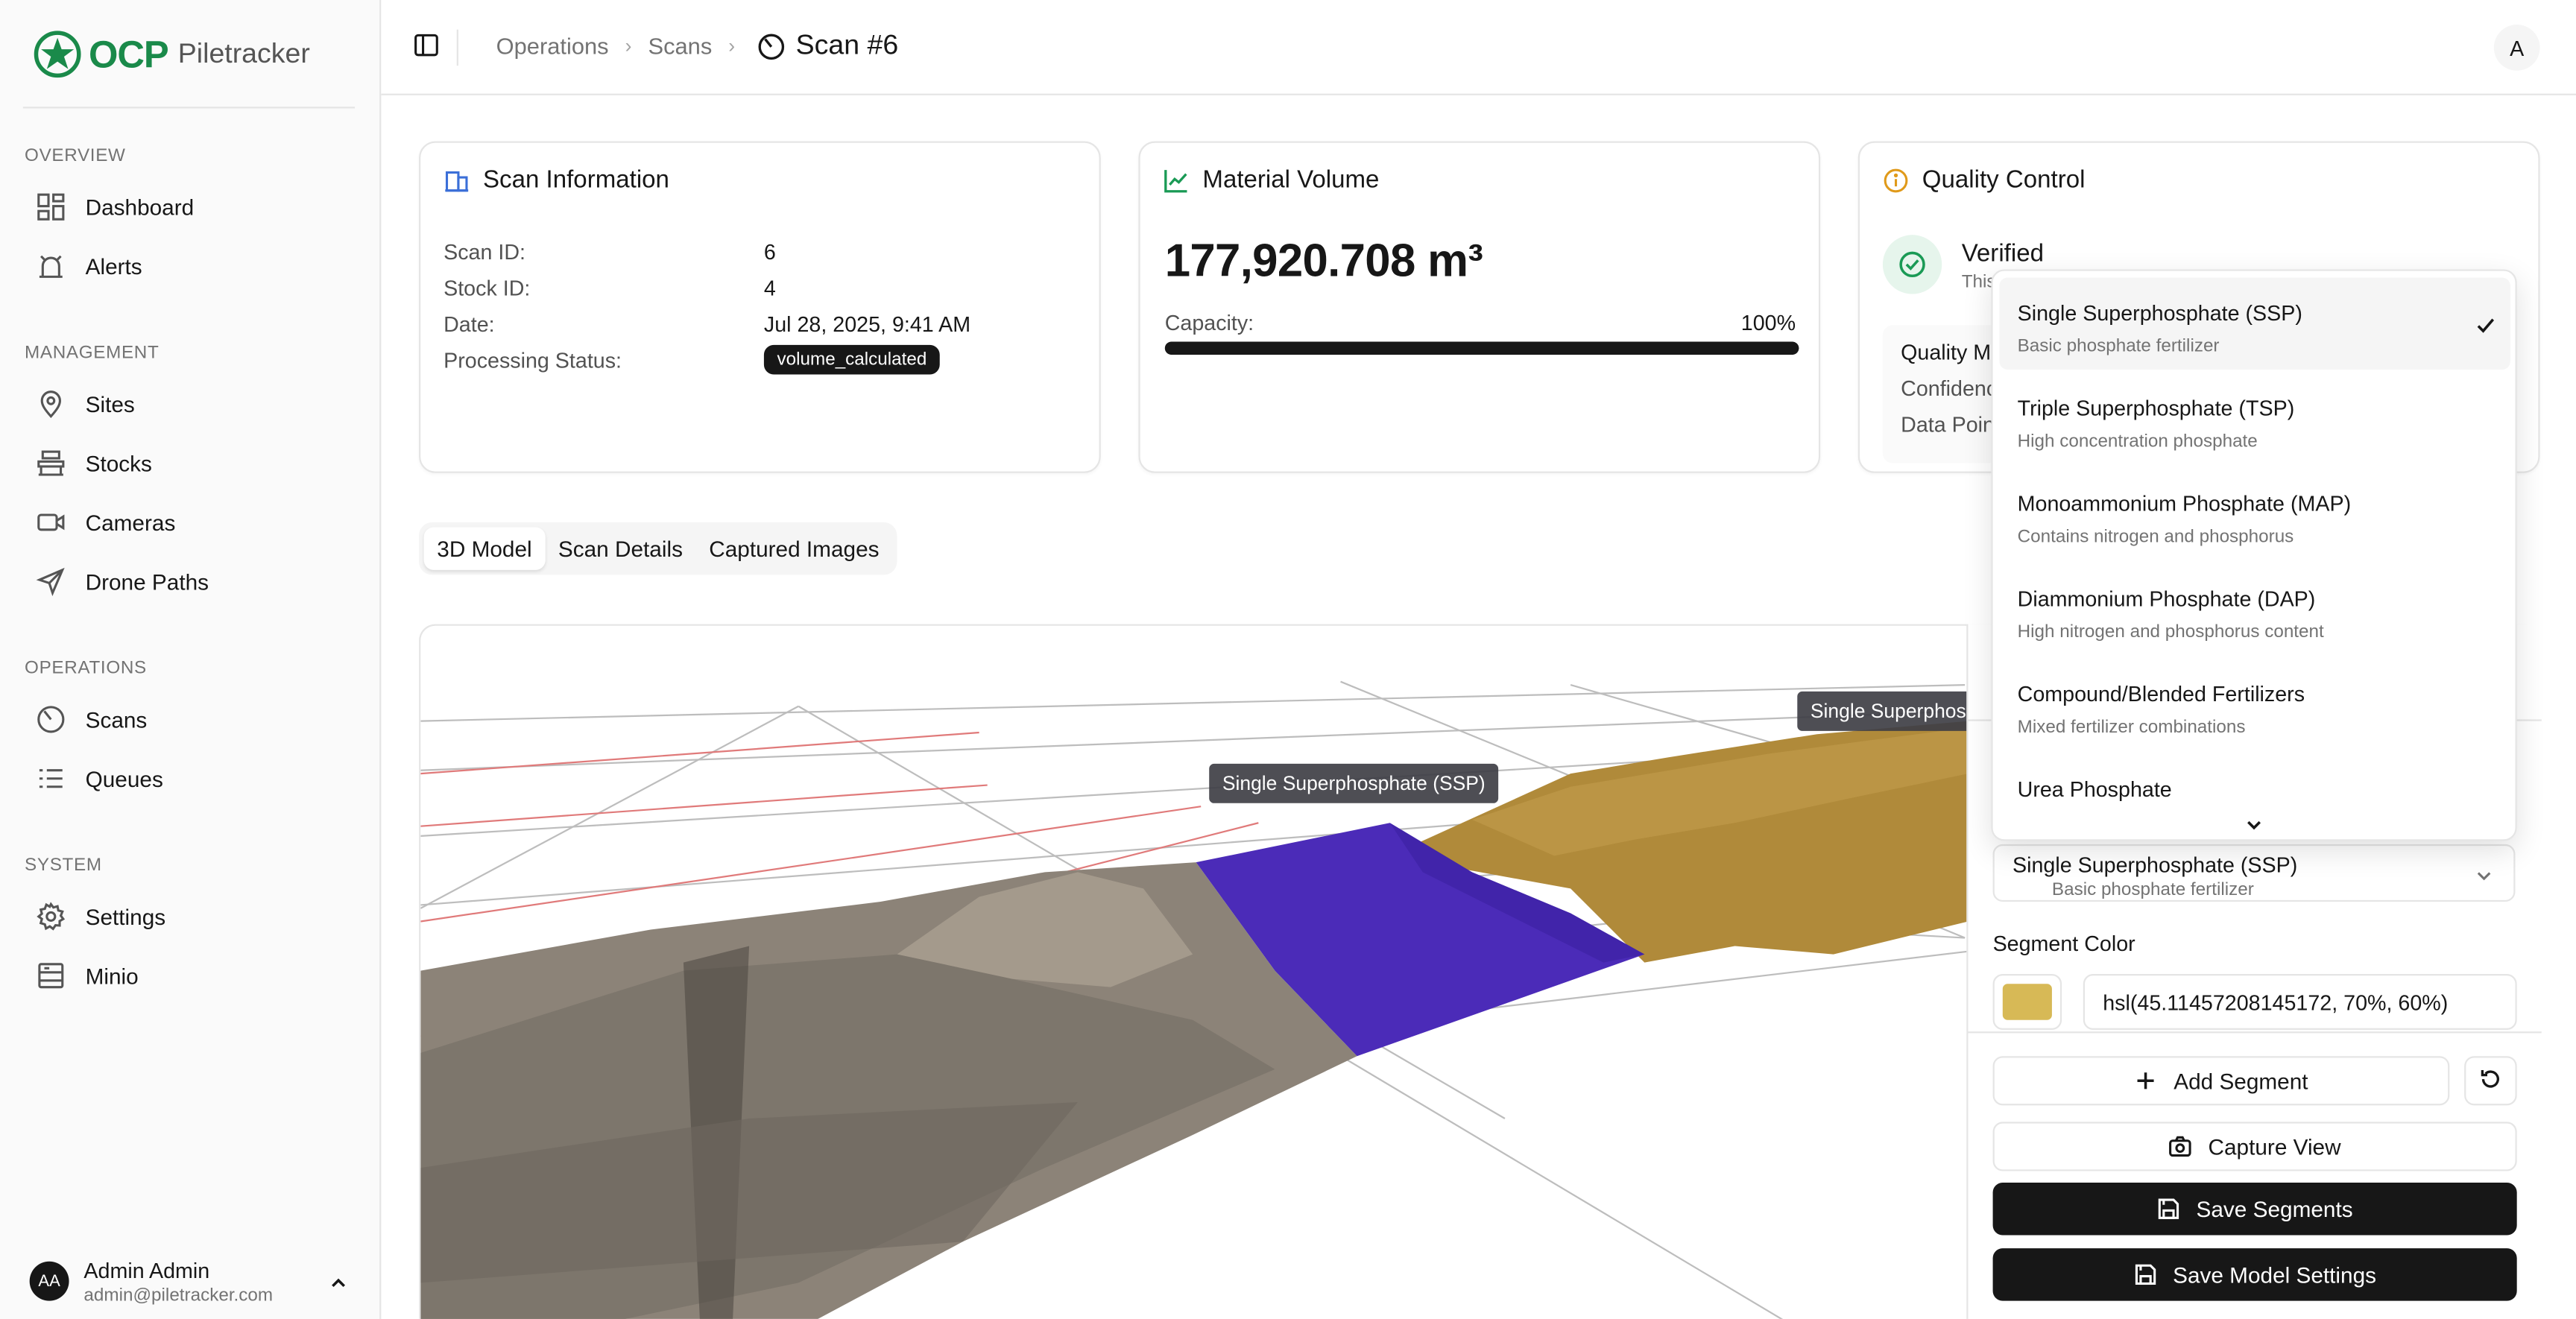  I want to click on sidebar-item-queues: Queues, so click(191, 779).